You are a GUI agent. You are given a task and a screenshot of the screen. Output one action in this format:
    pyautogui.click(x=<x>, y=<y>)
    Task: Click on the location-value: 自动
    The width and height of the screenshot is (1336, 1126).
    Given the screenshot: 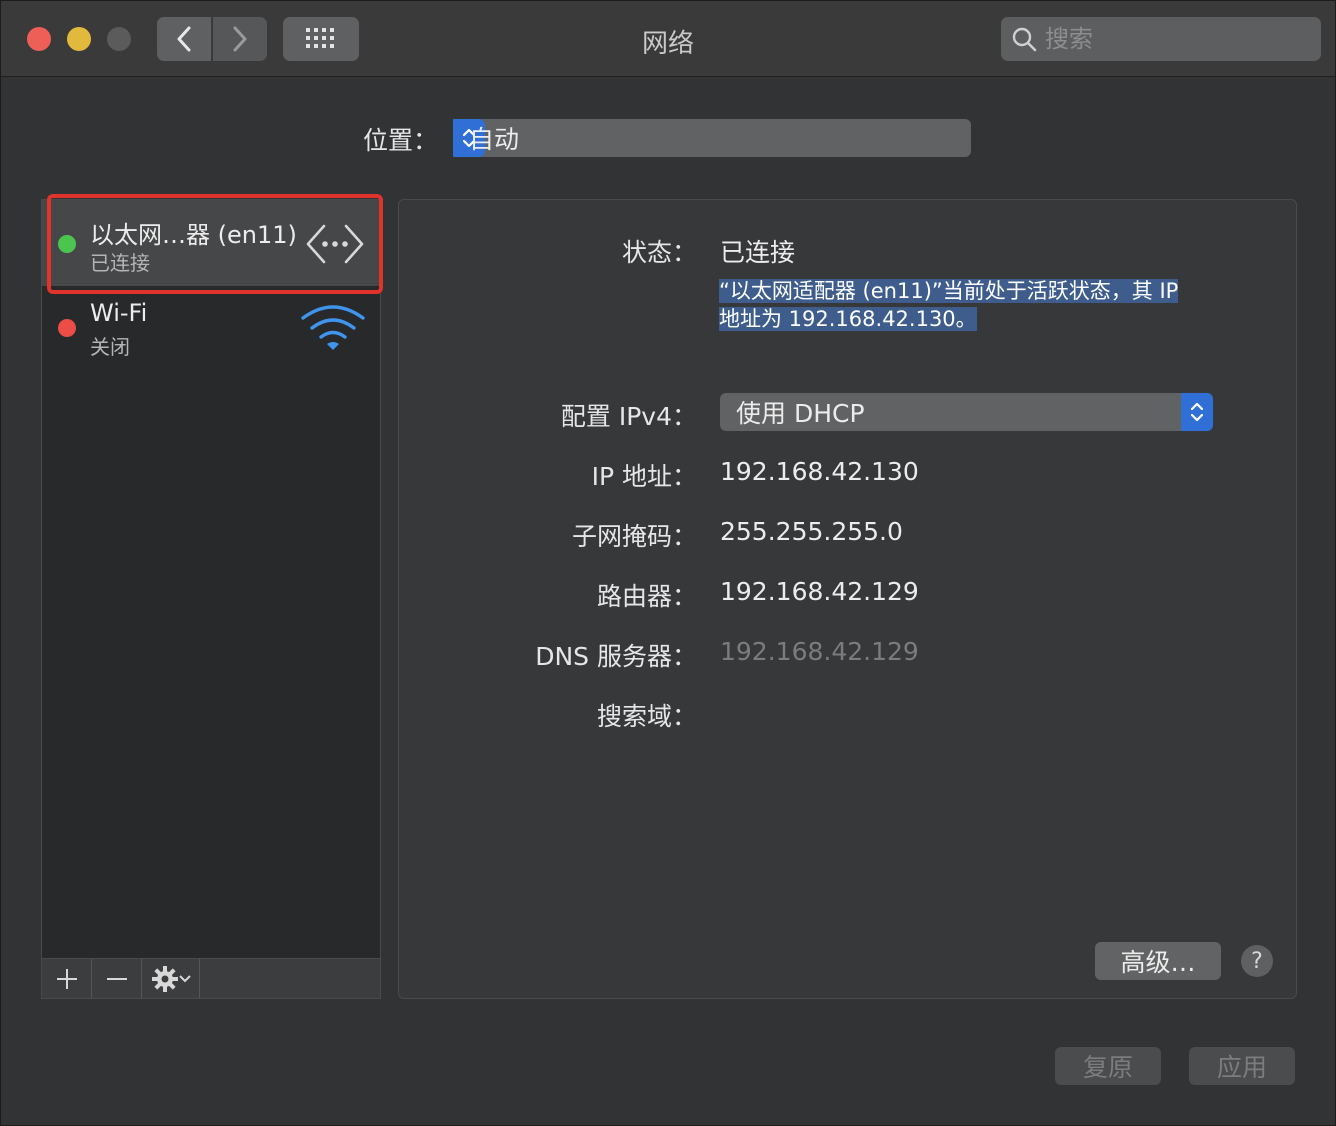 What is the action you would take?
    pyautogui.click(x=494, y=139)
    